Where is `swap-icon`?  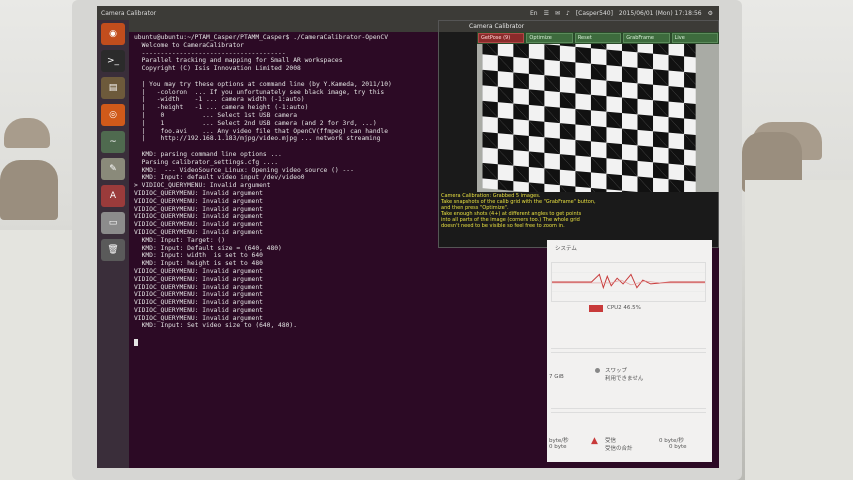
swap-icon is located at coordinates (597, 370).